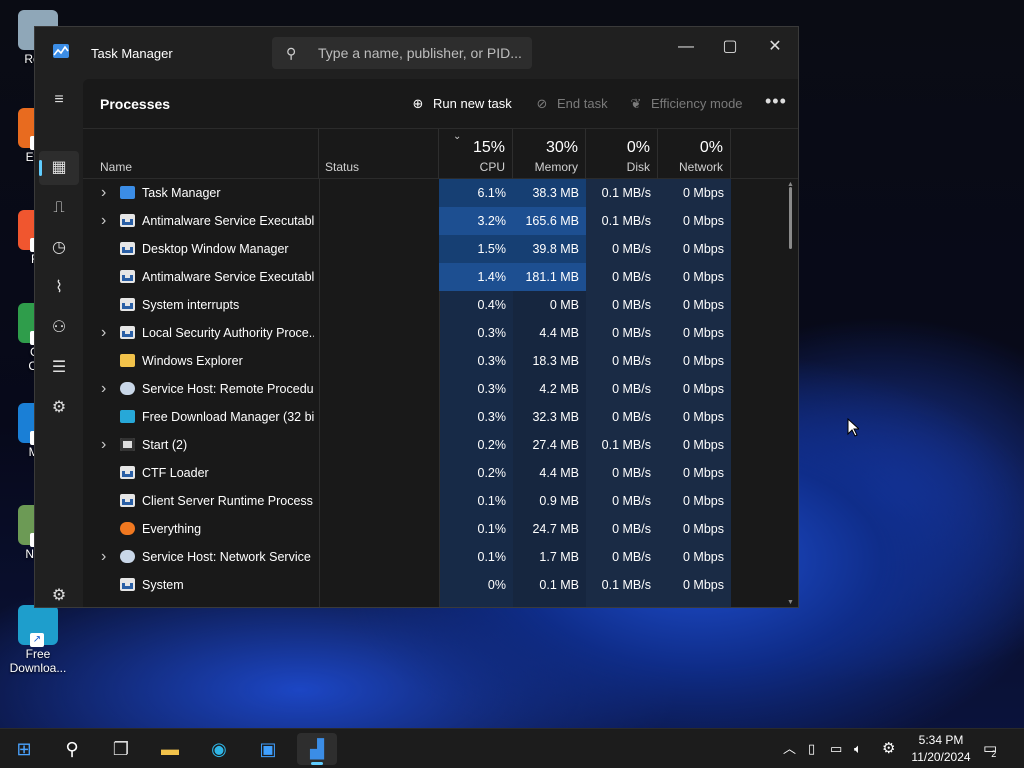 Image resolution: width=1024 pixels, height=768 pixels. What do you see at coordinates (941, 749) in the screenshot?
I see `clock: 5:34 PM 11/20/2024` at bounding box center [941, 749].